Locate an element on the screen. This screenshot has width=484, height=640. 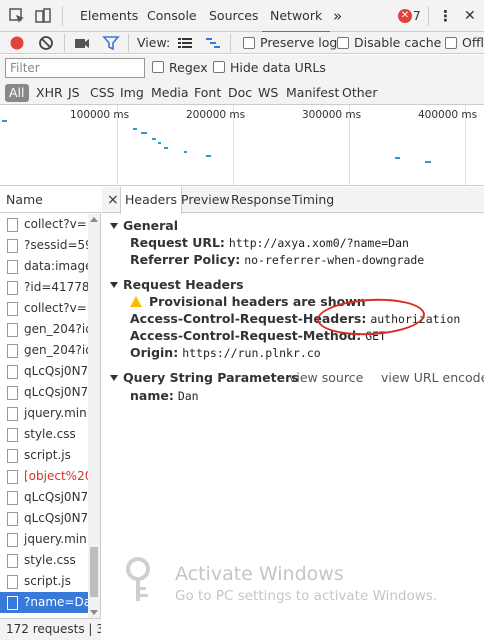
device-toolbar-icon is located at coordinates (43, 16).